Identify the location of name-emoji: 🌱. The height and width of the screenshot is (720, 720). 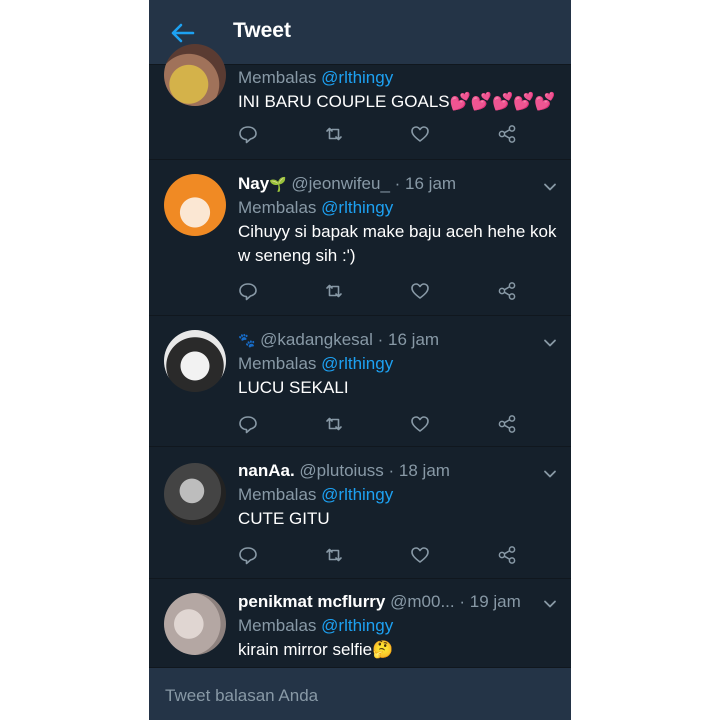
(278, 184).